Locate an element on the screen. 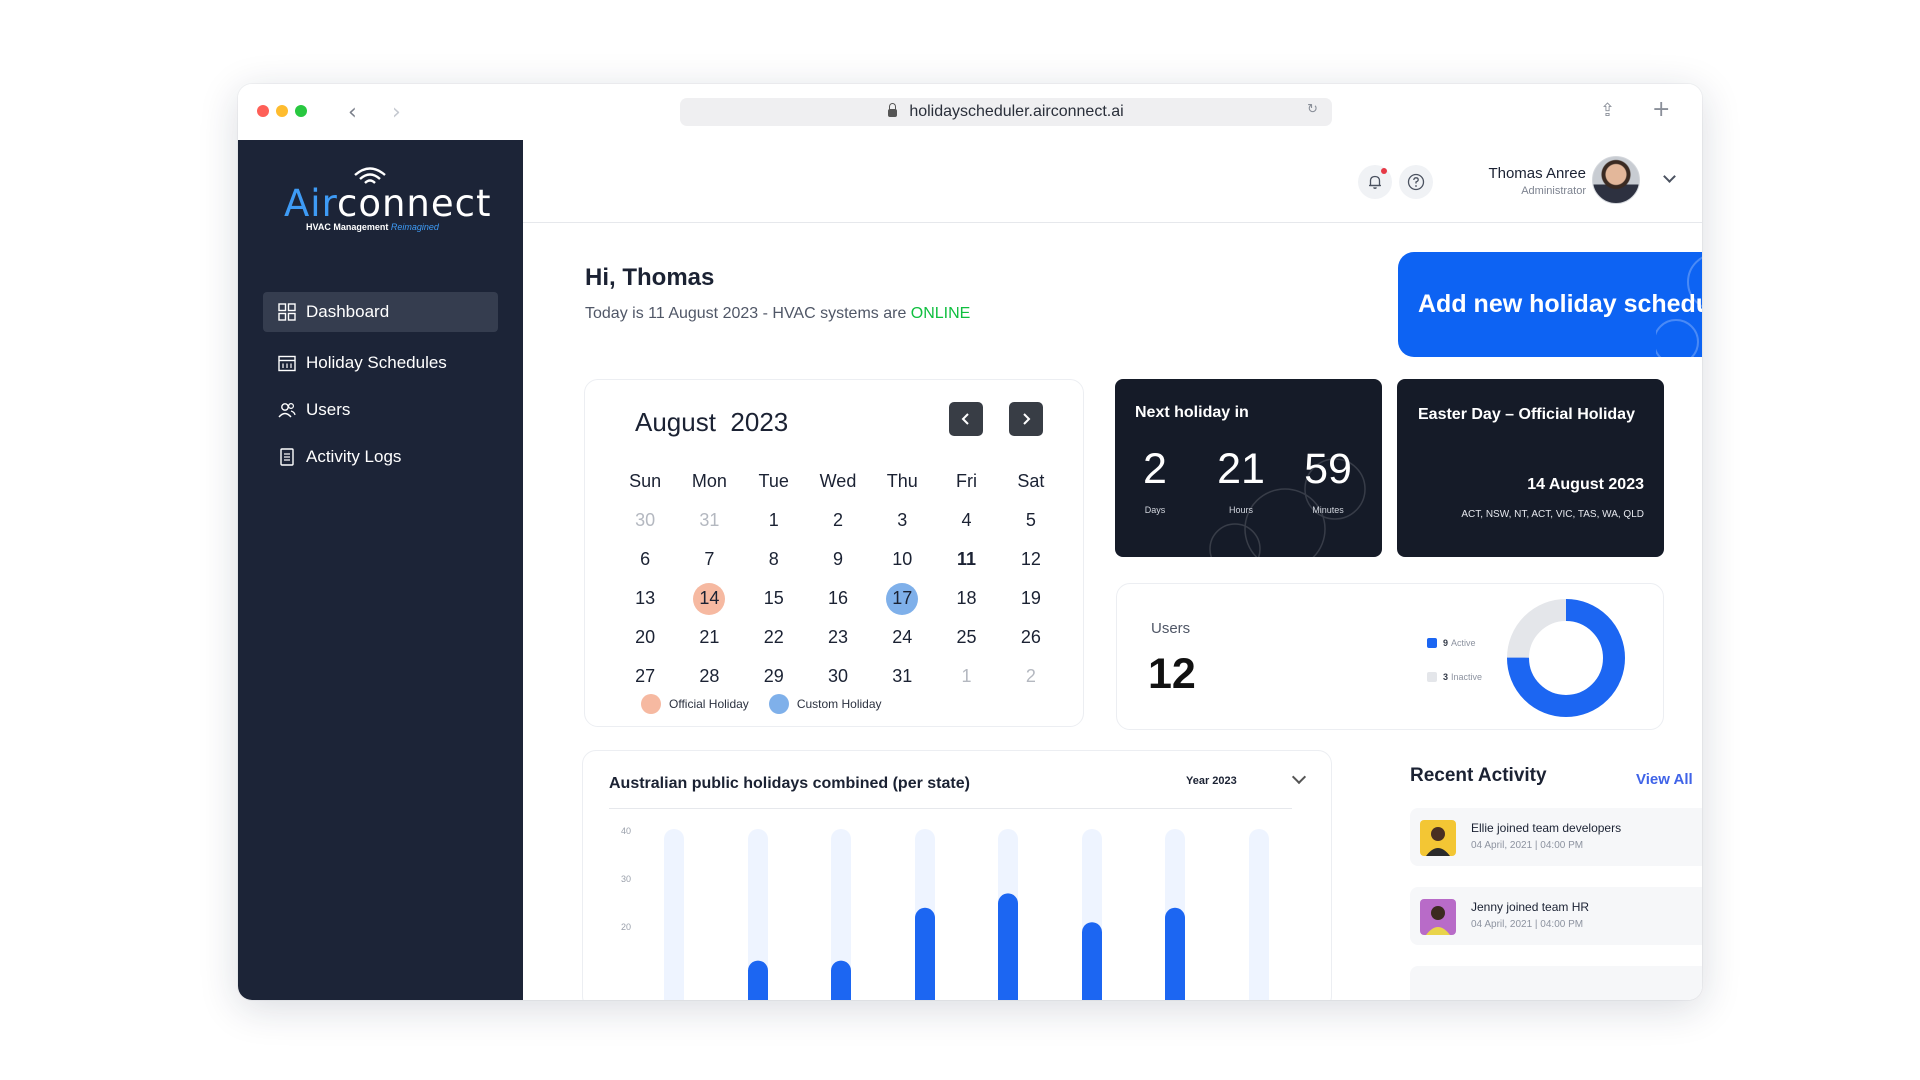 This screenshot has height=1080, width=1920. upcoming-holiday-title: Easter Day – Official Holiday is located at coordinates (1526, 414).